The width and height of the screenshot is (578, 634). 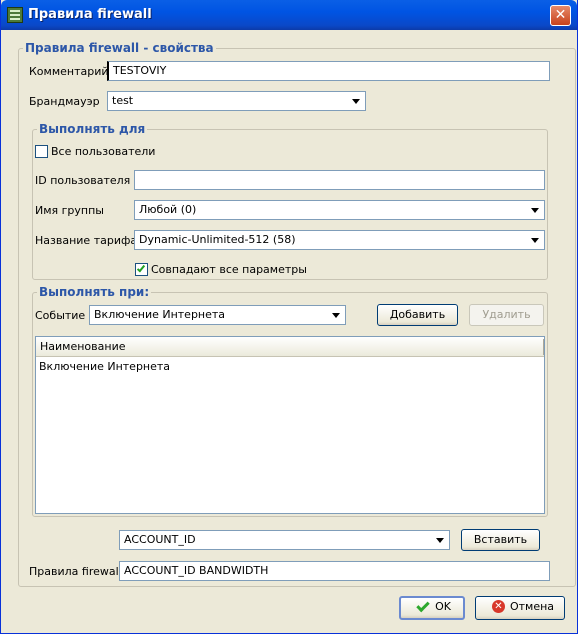 What do you see at coordinates (532, 606) in the screenshot?
I see `cancel-button-label: Отмена` at bounding box center [532, 606].